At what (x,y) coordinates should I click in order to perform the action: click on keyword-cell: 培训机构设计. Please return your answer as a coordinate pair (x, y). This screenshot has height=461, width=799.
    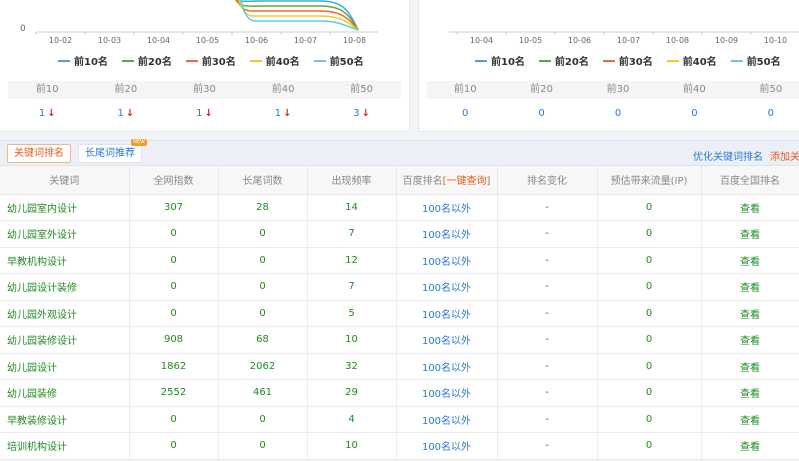
    Looking at the image, I should click on (65, 446).